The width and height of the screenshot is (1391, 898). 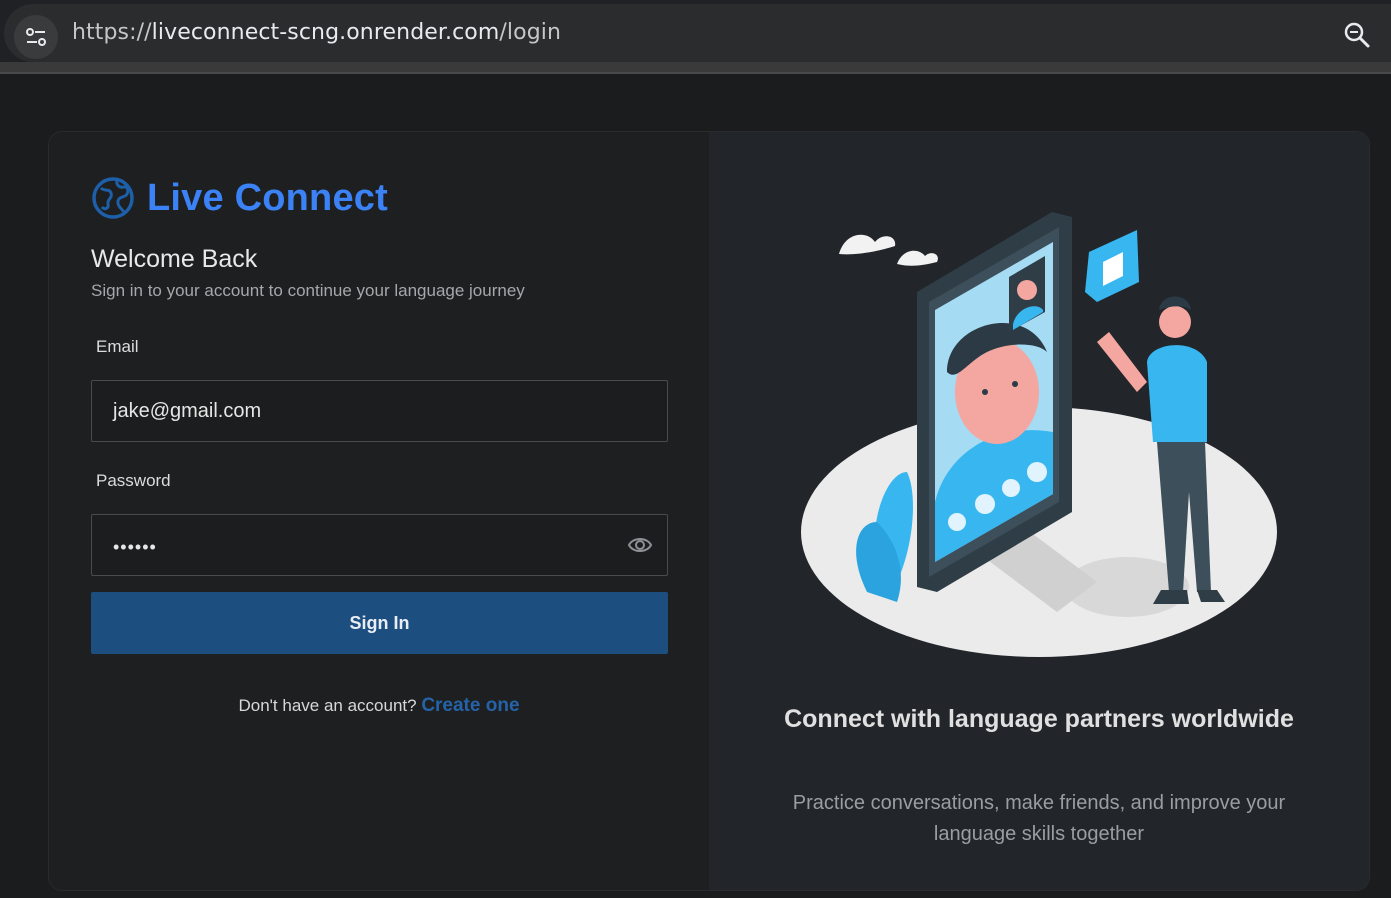 I want to click on site-info-button, so click(x=36, y=37).